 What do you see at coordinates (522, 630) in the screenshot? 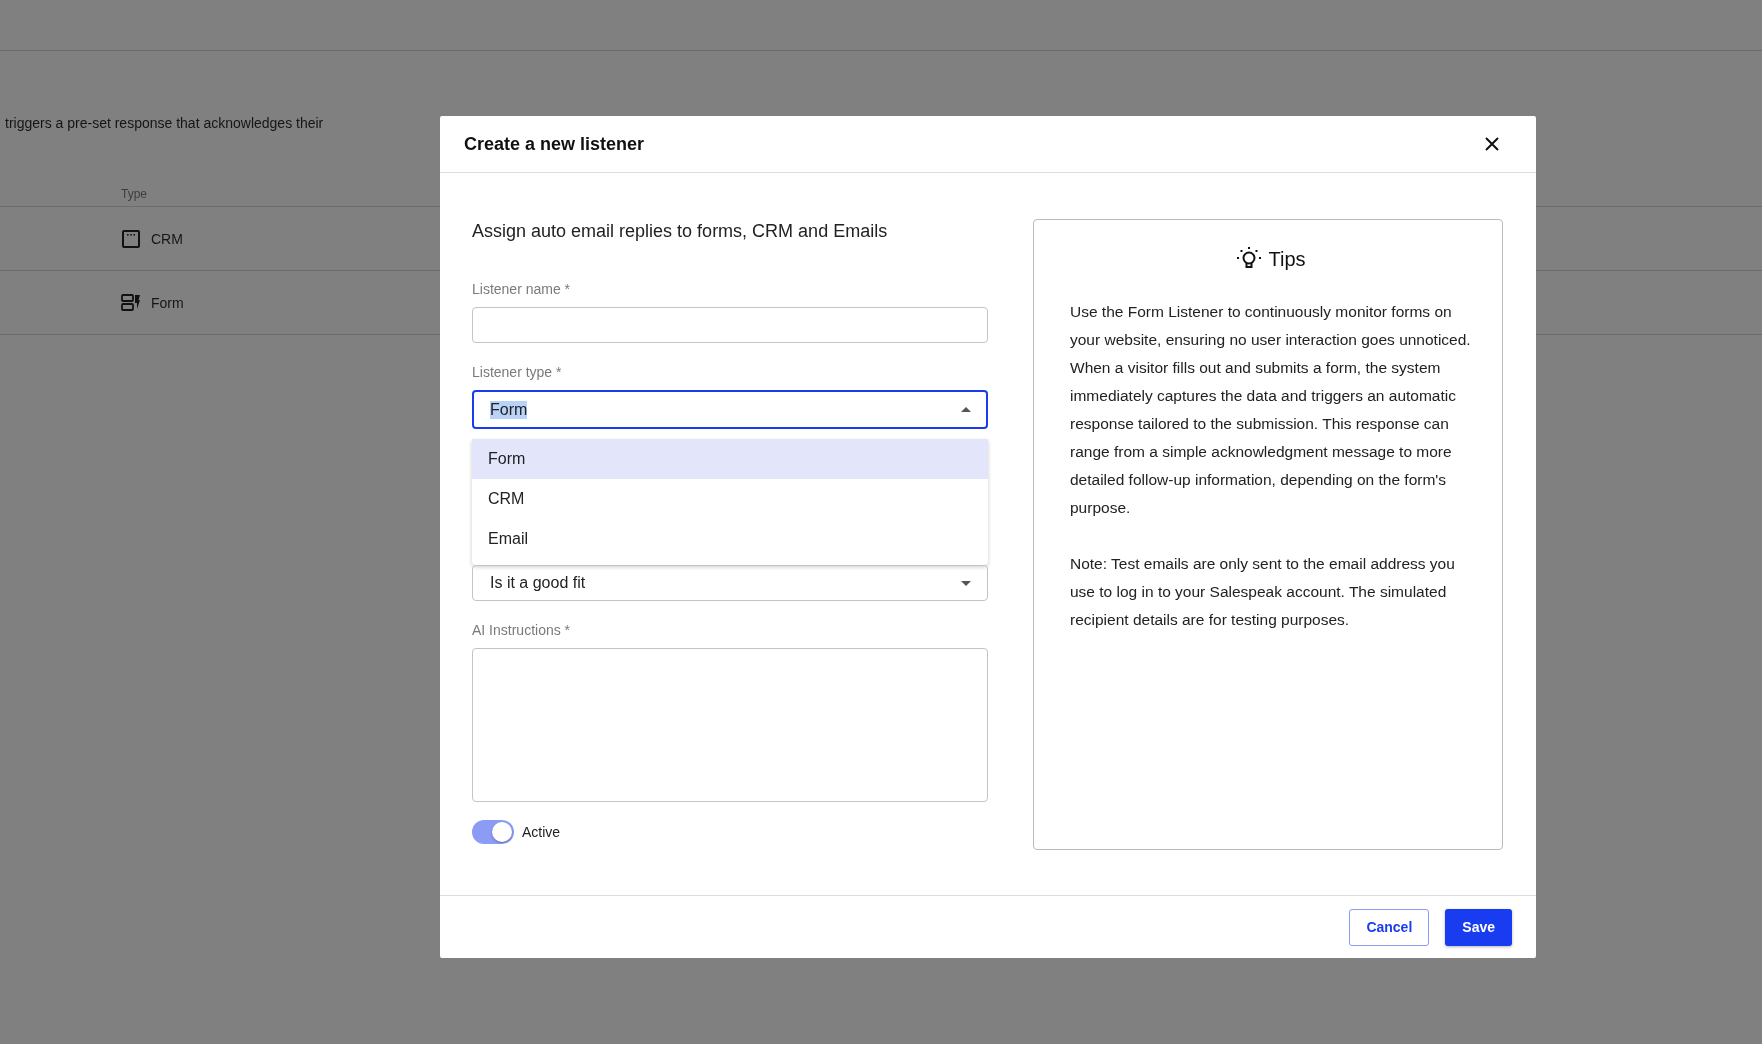
I see `field-label: AI Instructions *` at bounding box center [522, 630].